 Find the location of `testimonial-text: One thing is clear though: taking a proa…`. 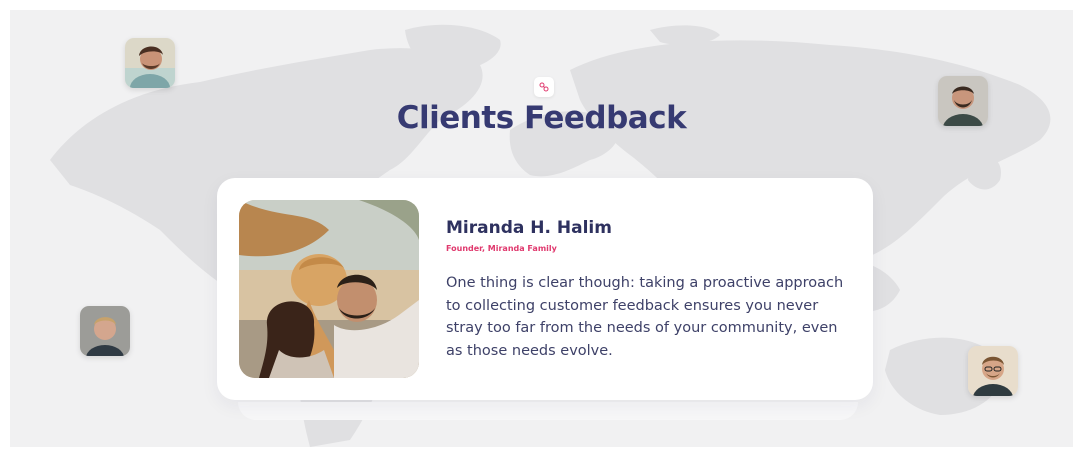

testimonial-text: One thing is clear though: taking a proa… is located at coordinates (645, 317).